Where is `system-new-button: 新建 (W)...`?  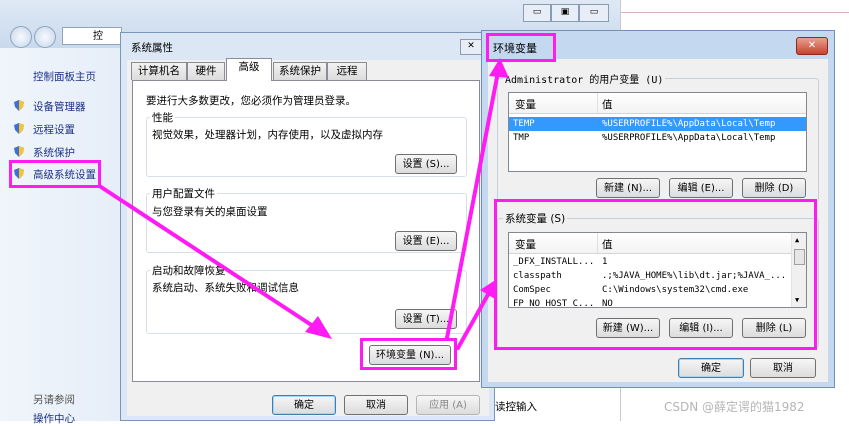 system-new-button: 新建 (W)... is located at coordinates (628, 328).